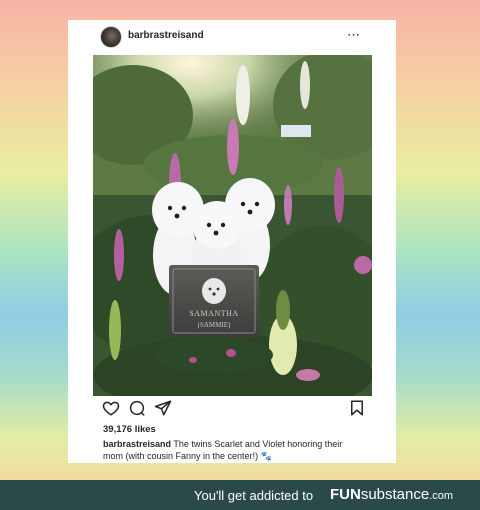  Describe the element at coordinates (254, 495) in the screenshot. I see `footer-tagline: You'll get addicted to` at that location.